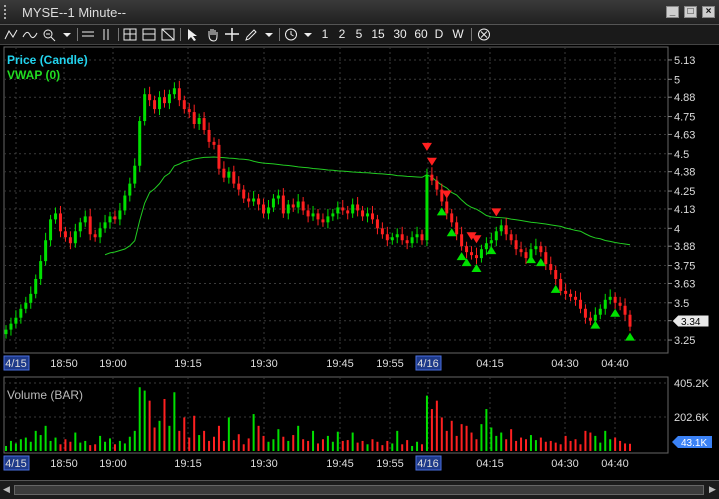 The image size is (719, 499). What do you see at coordinates (712, 489) in the screenshot?
I see `scroll-right-icon: ▶` at bounding box center [712, 489].